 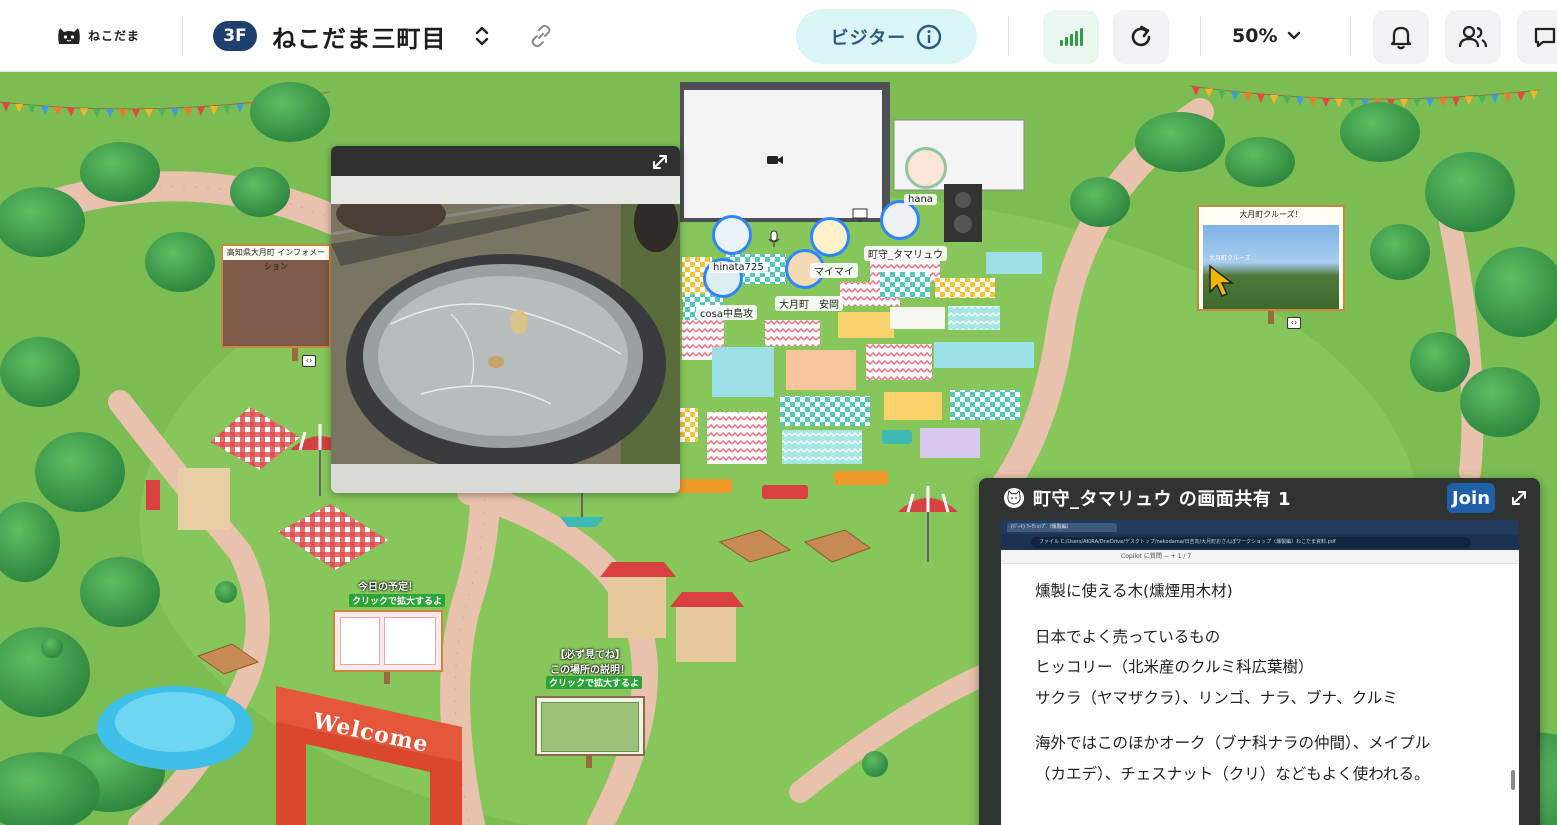 I want to click on chevron-down-icon, so click(x=1294, y=35).